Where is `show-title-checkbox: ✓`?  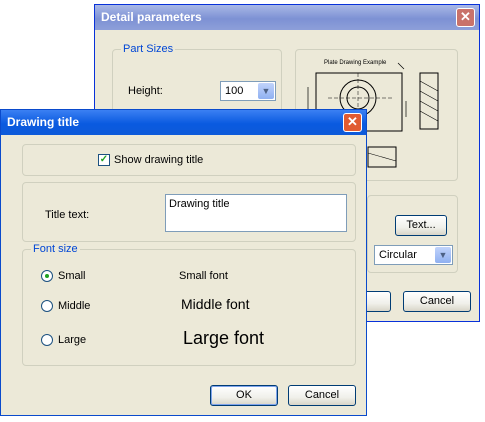 show-title-checkbox: ✓ is located at coordinates (104, 160).